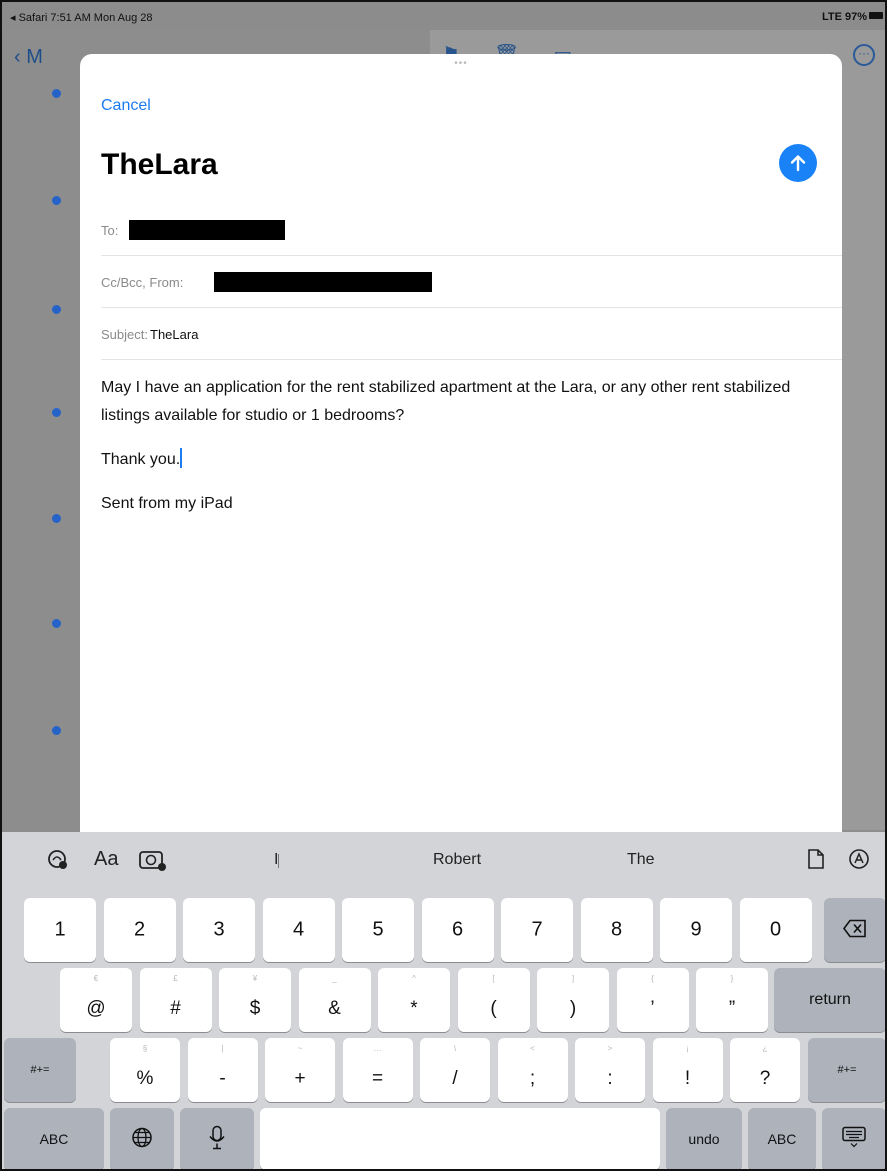 This screenshot has width=887, height=1171. Describe the element at coordinates (652, 1000) in the screenshot. I see `symbol-key: {’` at that location.